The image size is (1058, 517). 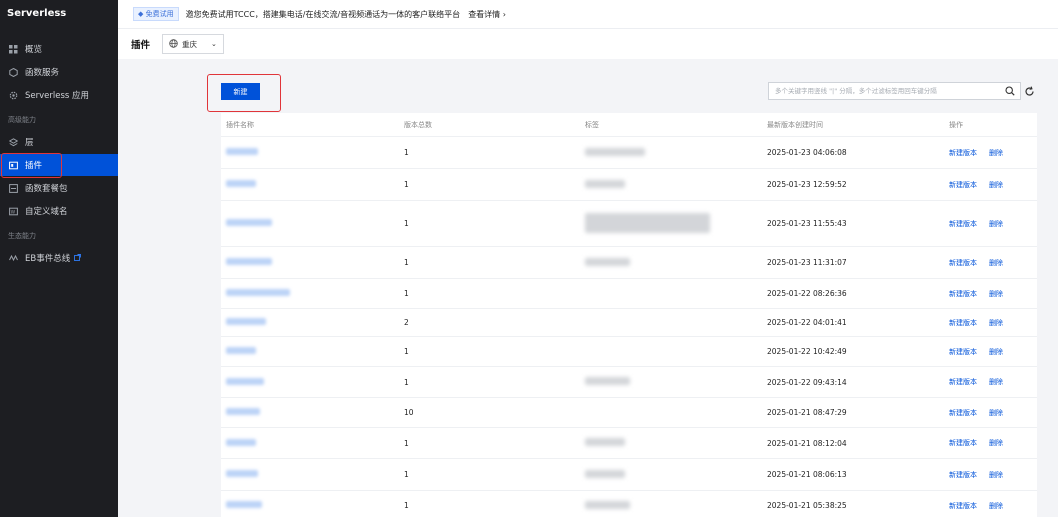 I want to click on sidebar-item-custom-domain: W 自定义域名, so click(x=59, y=211).